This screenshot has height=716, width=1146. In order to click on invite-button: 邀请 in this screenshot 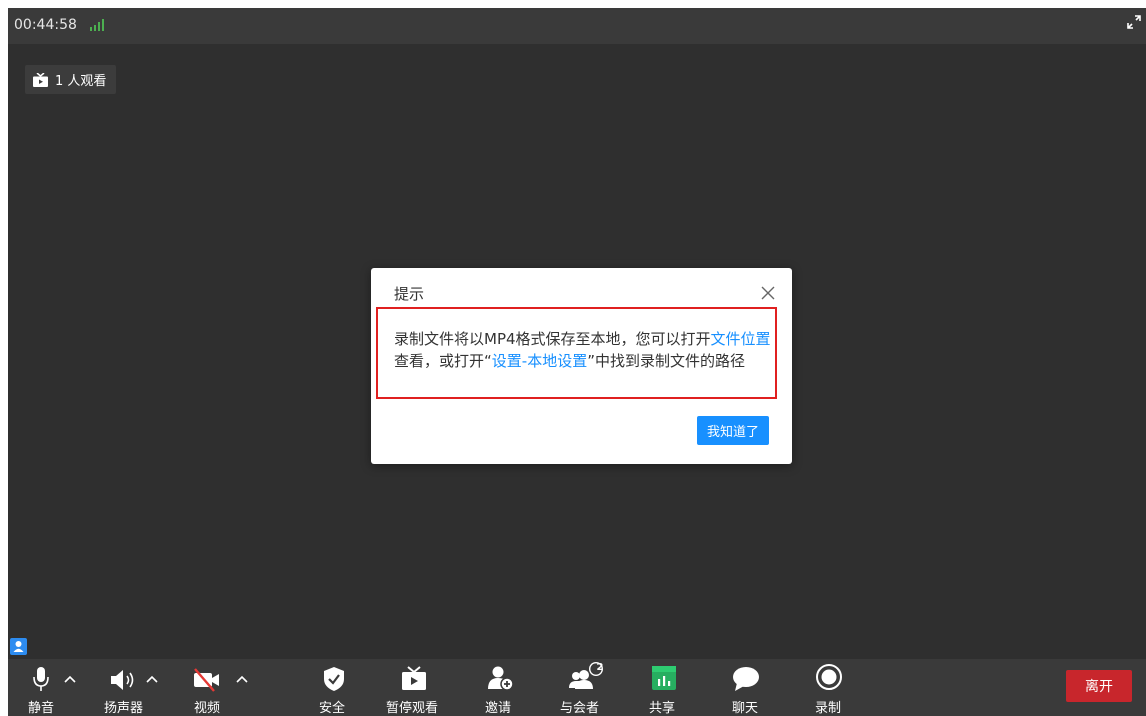, I will do `click(502, 687)`.